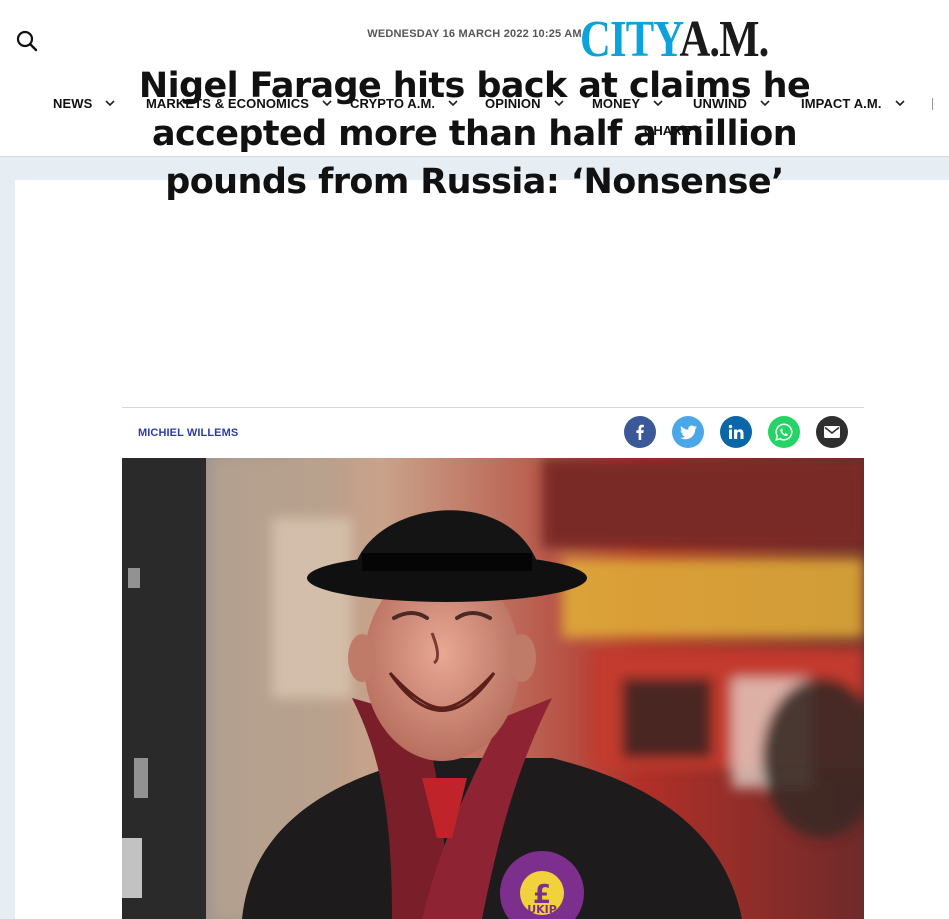 This screenshot has width=949, height=919. What do you see at coordinates (474, 182) in the screenshot?
I see `headline-line: pounds from Russia: ‘Nonsense’` at bounding box center [474, 182].